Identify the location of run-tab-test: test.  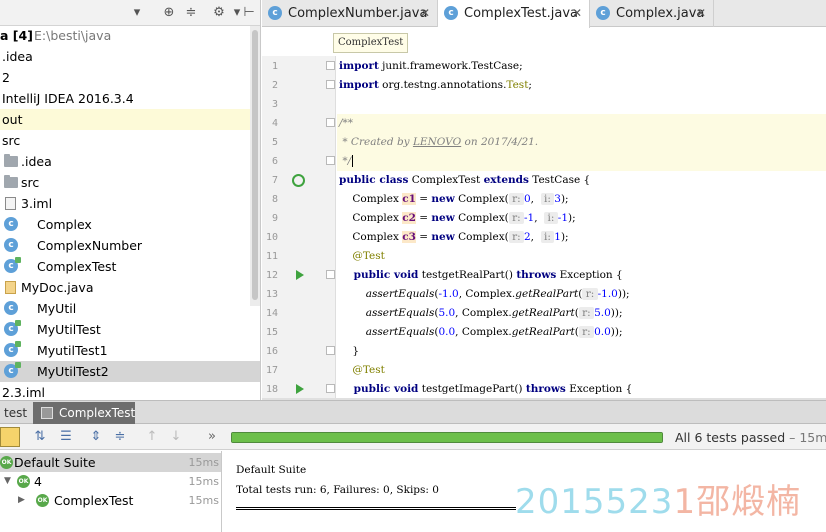
(15, 413).